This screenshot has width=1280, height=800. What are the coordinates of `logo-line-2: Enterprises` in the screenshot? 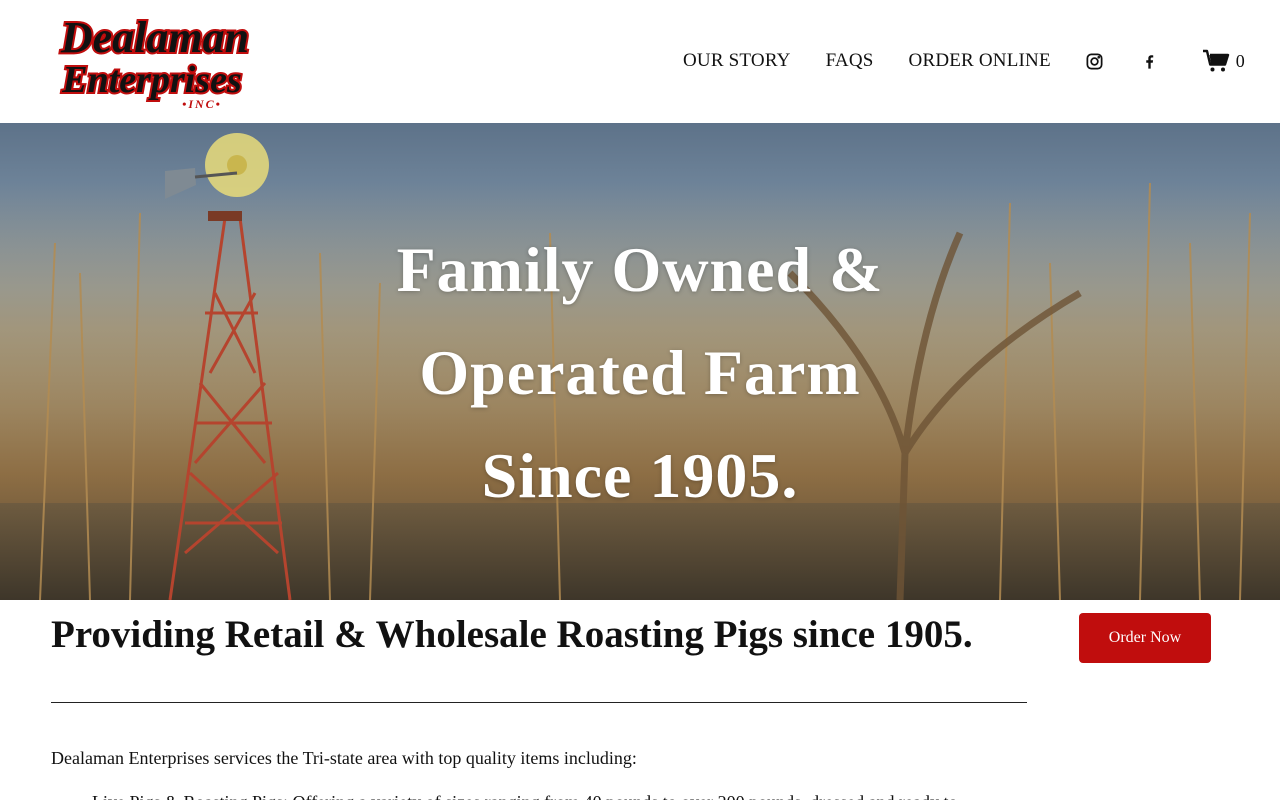 It's located at (151, 80).